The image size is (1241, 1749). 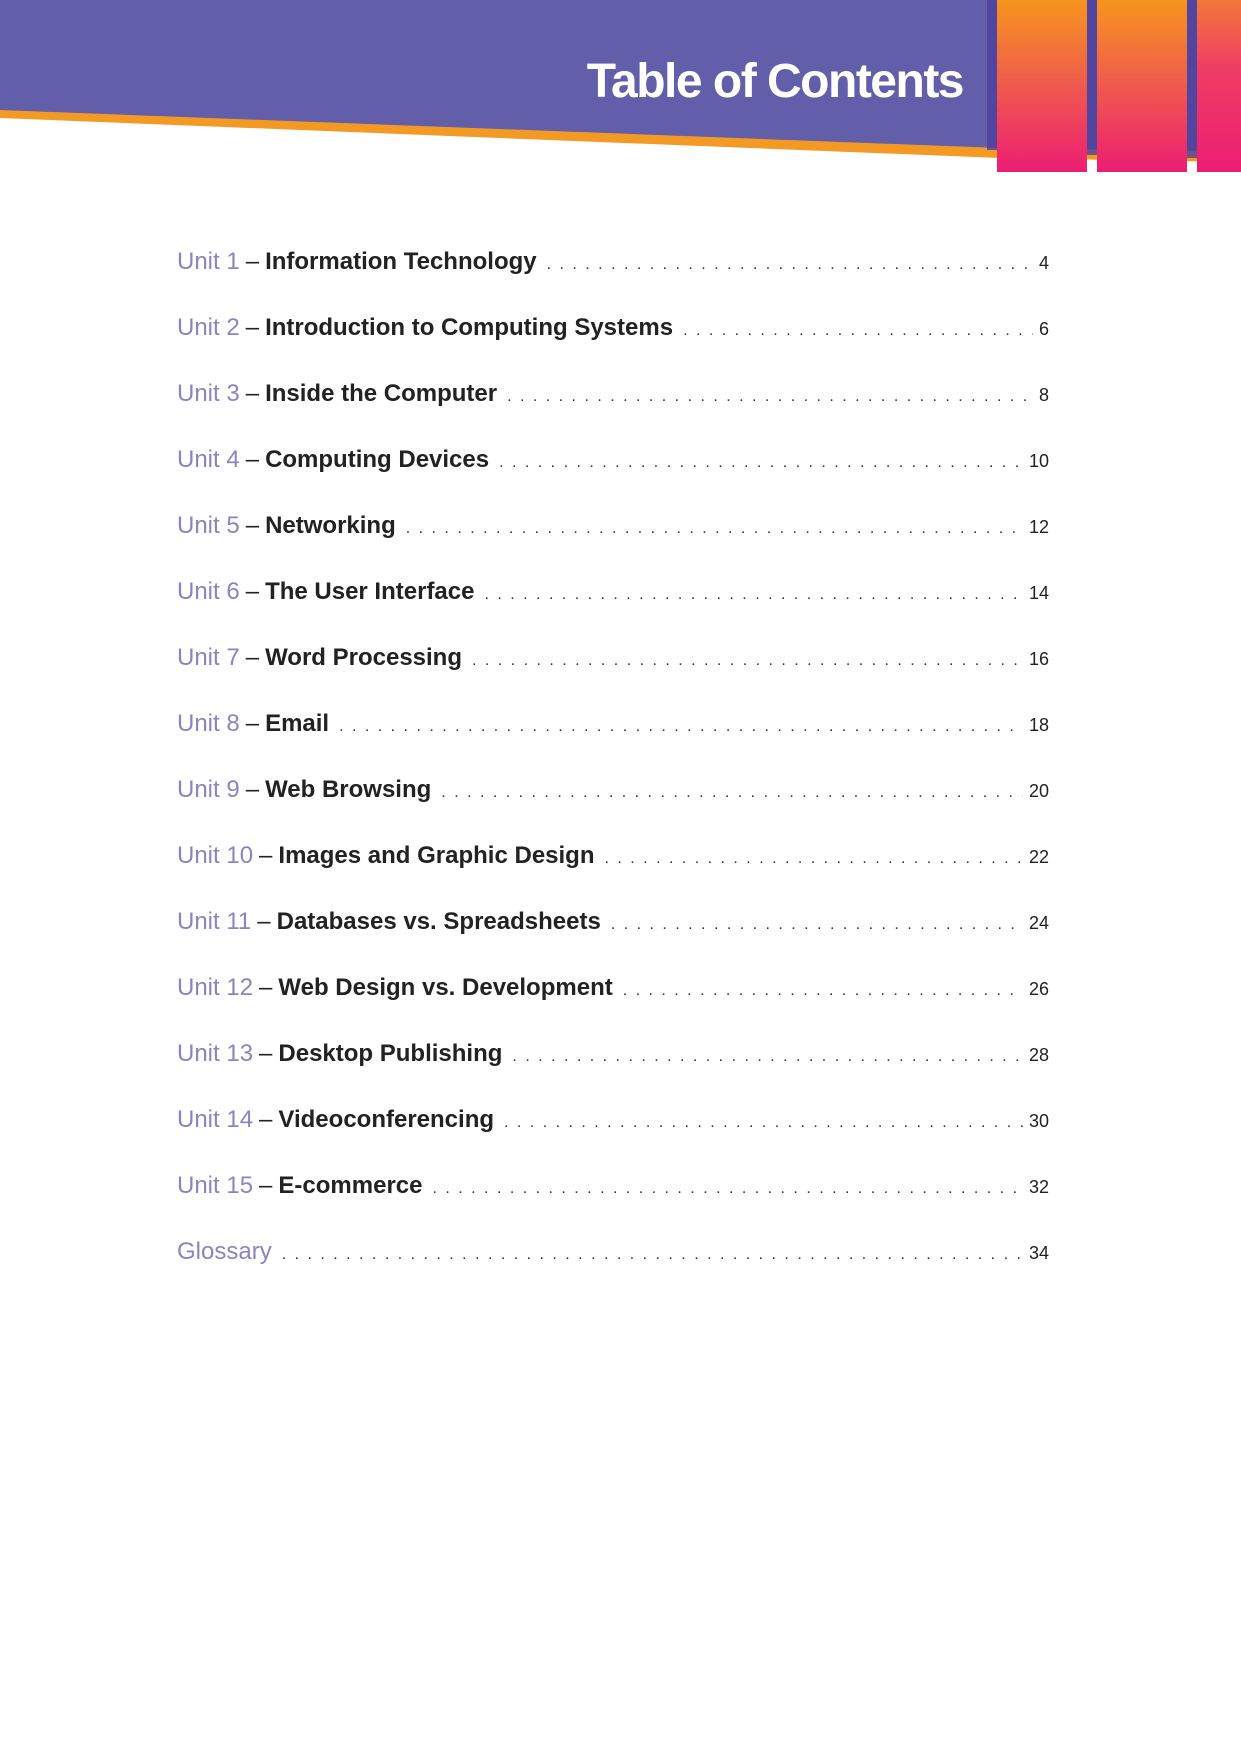 What do you see at coordinates (215, 987) in the screenshot?
I see `toc-entry-label: Unit 12` at bounding box center [215, 987].